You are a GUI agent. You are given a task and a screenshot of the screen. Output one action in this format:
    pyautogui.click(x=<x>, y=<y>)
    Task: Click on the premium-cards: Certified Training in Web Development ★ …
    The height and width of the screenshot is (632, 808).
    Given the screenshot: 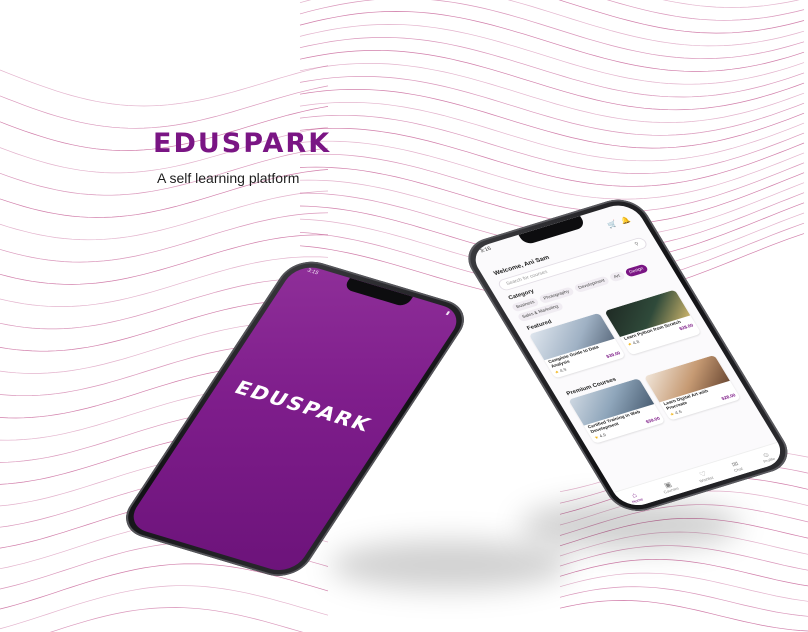 What is the action you would take?
    pyautogui.click(x=654, y=399)
    